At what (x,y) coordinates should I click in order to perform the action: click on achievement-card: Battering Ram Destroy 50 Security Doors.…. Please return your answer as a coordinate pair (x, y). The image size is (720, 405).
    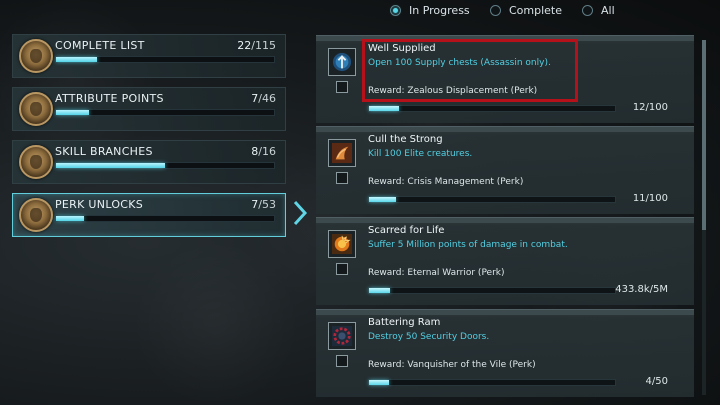
    Looking at the image, I should click on (505, 353).